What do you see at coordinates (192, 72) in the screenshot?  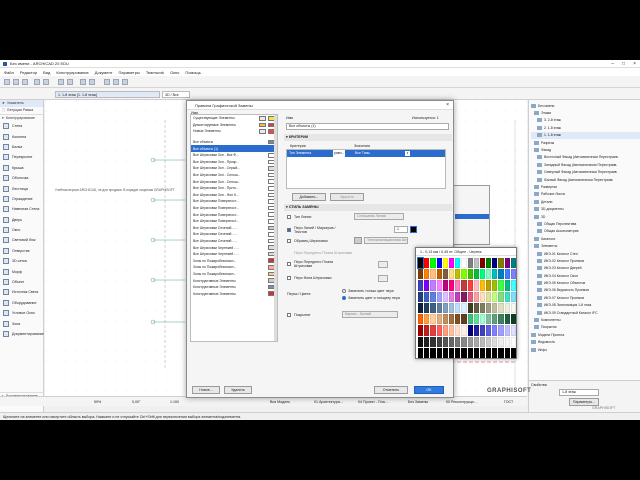 I see `menu-item-8: Помощь` at bounding box center [192, 72].